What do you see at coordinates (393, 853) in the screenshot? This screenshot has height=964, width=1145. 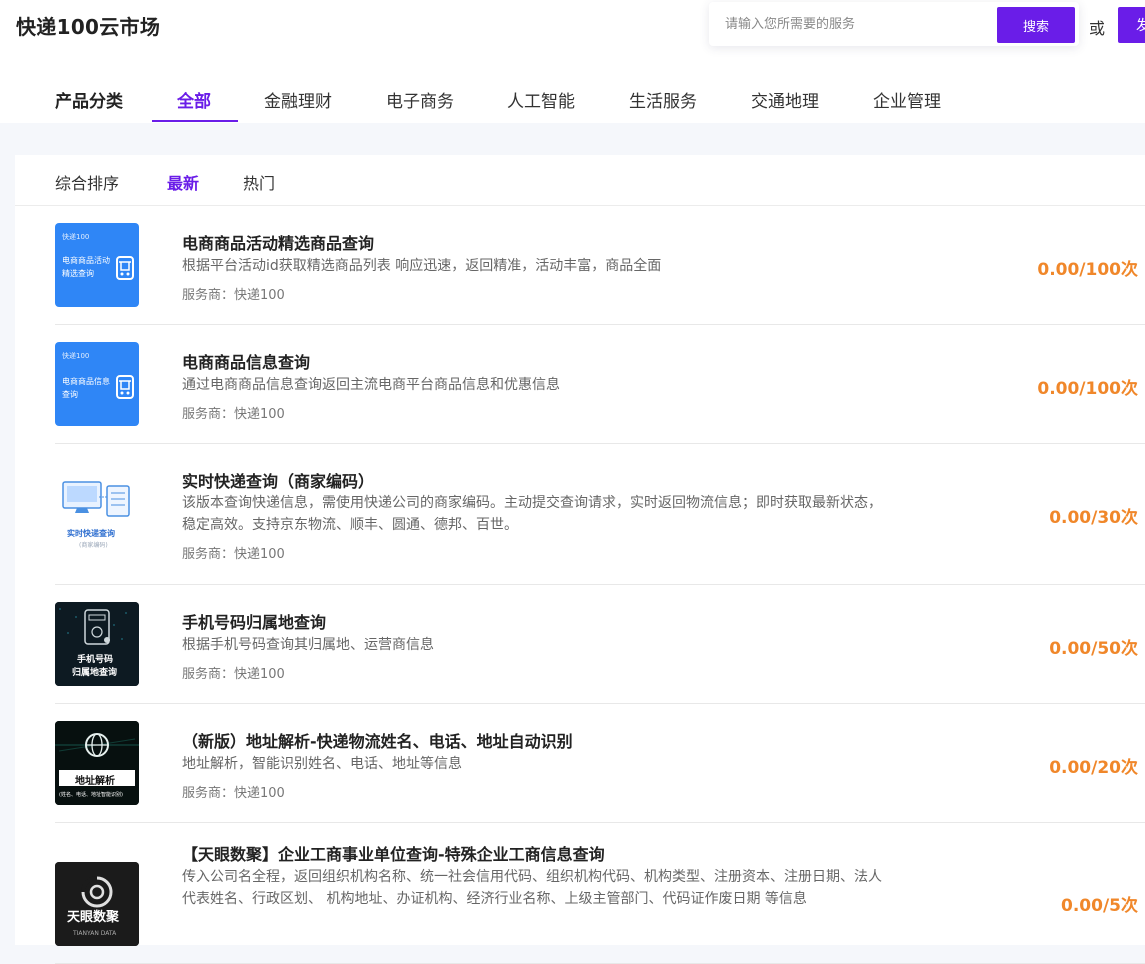 I see `product-title: 【天眼数聚】企业工商事业单位查询-特殊企业工商信息查询` at bounding box center [393, 853].